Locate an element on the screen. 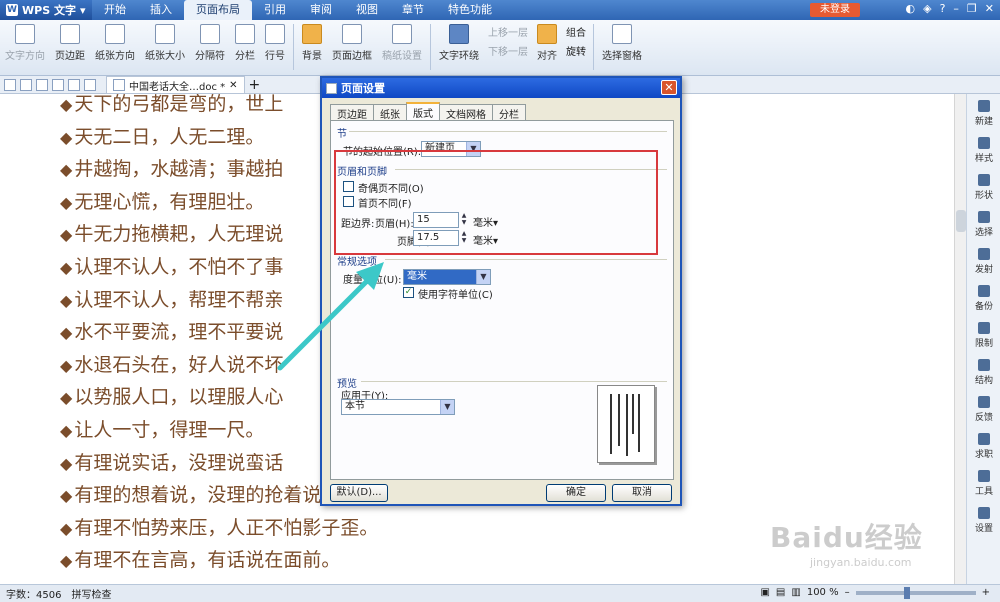  sidebar-item: 反馈 is located at coordinates (983, 409).